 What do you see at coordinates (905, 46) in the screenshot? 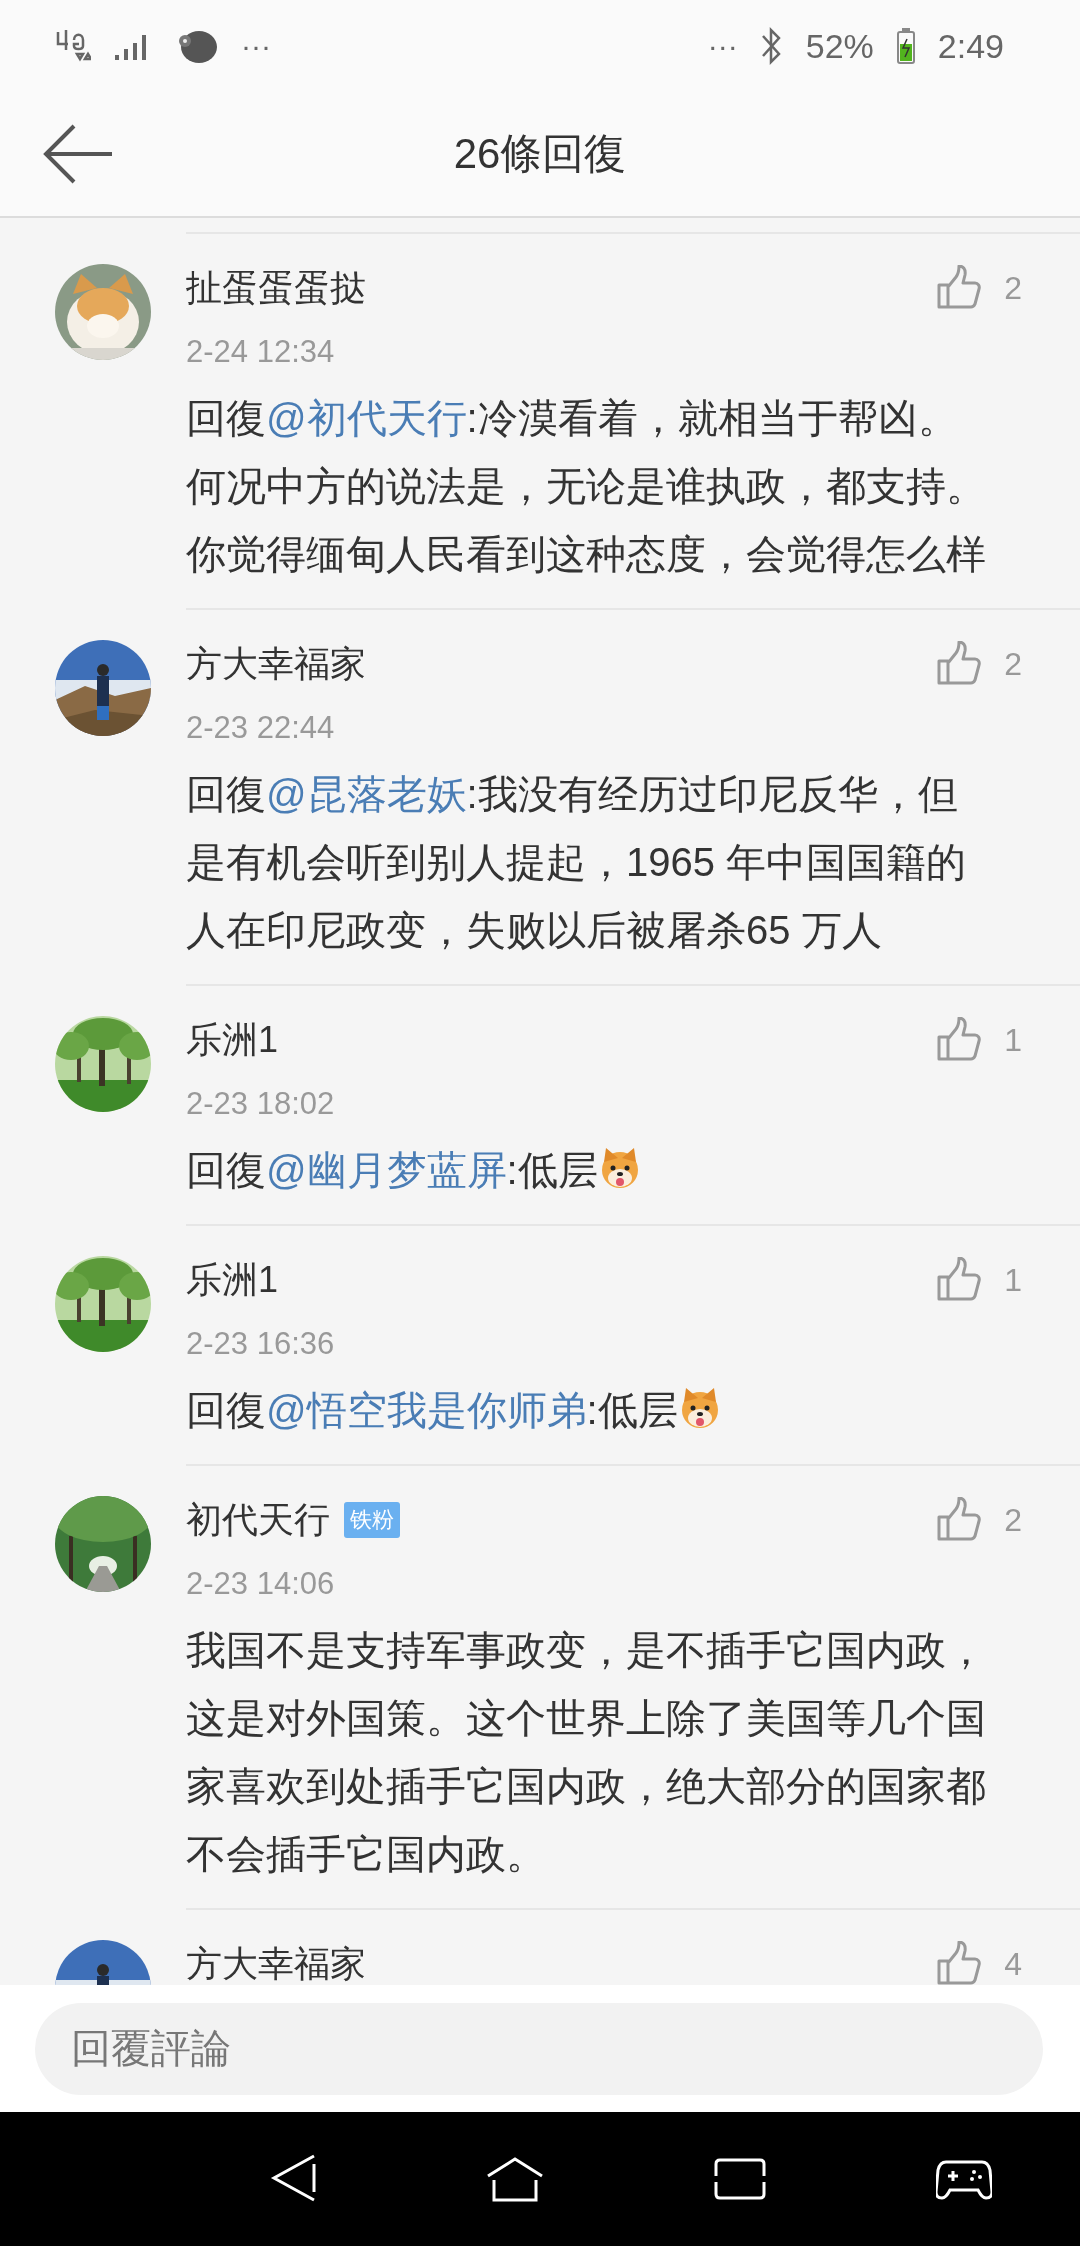
I see `battery-charging-icon` at bounding box center [905, 46].